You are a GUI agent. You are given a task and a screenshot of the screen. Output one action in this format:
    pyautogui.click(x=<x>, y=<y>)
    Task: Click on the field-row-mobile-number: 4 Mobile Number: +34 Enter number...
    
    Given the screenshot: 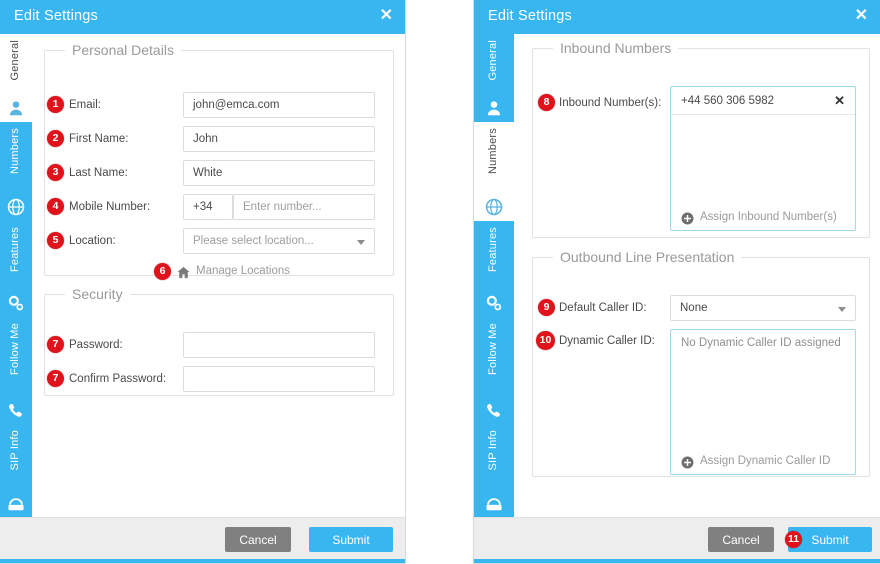 What is the action you would take?
    pyautogui.click(x=219, y=207)
    